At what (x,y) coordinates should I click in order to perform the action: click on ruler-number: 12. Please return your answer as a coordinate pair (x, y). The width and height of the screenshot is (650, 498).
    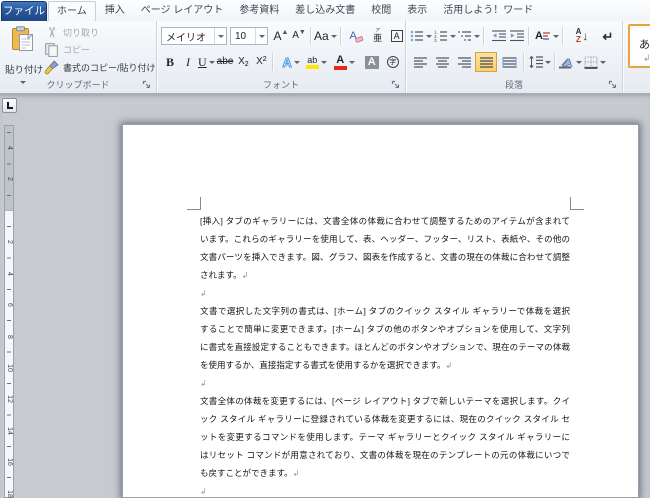
    Looking at the image, I should click on (9, 399).